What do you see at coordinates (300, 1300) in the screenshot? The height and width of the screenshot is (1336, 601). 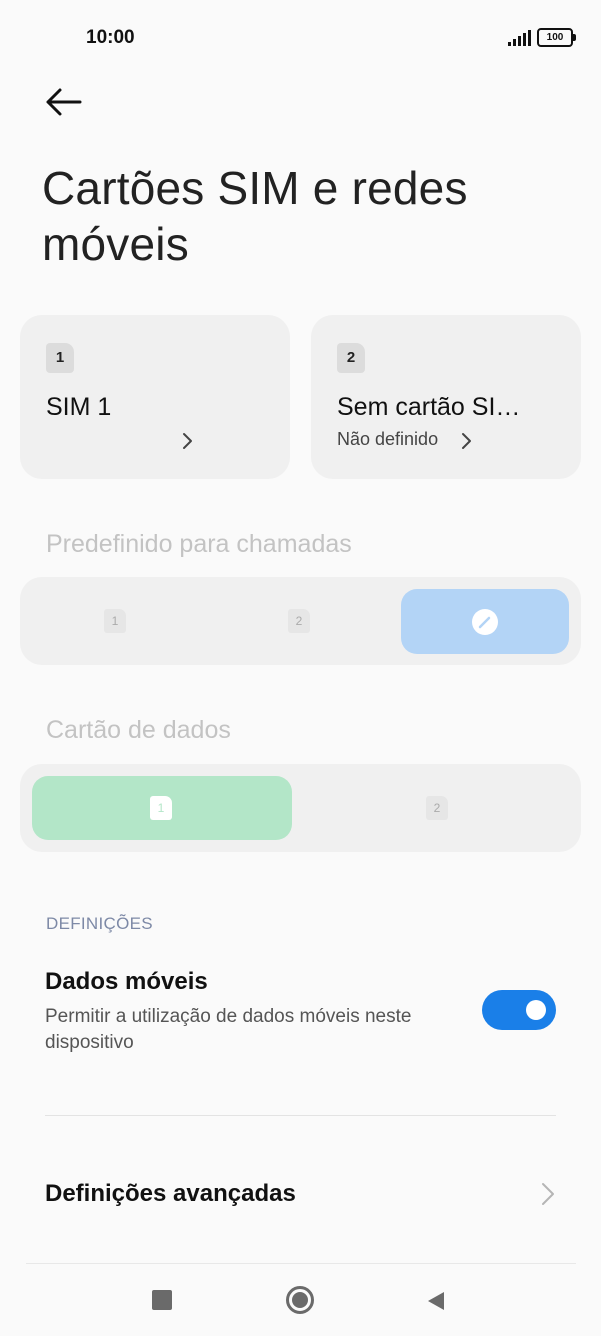 I see `home-button` at bounding box center [300, 1300].